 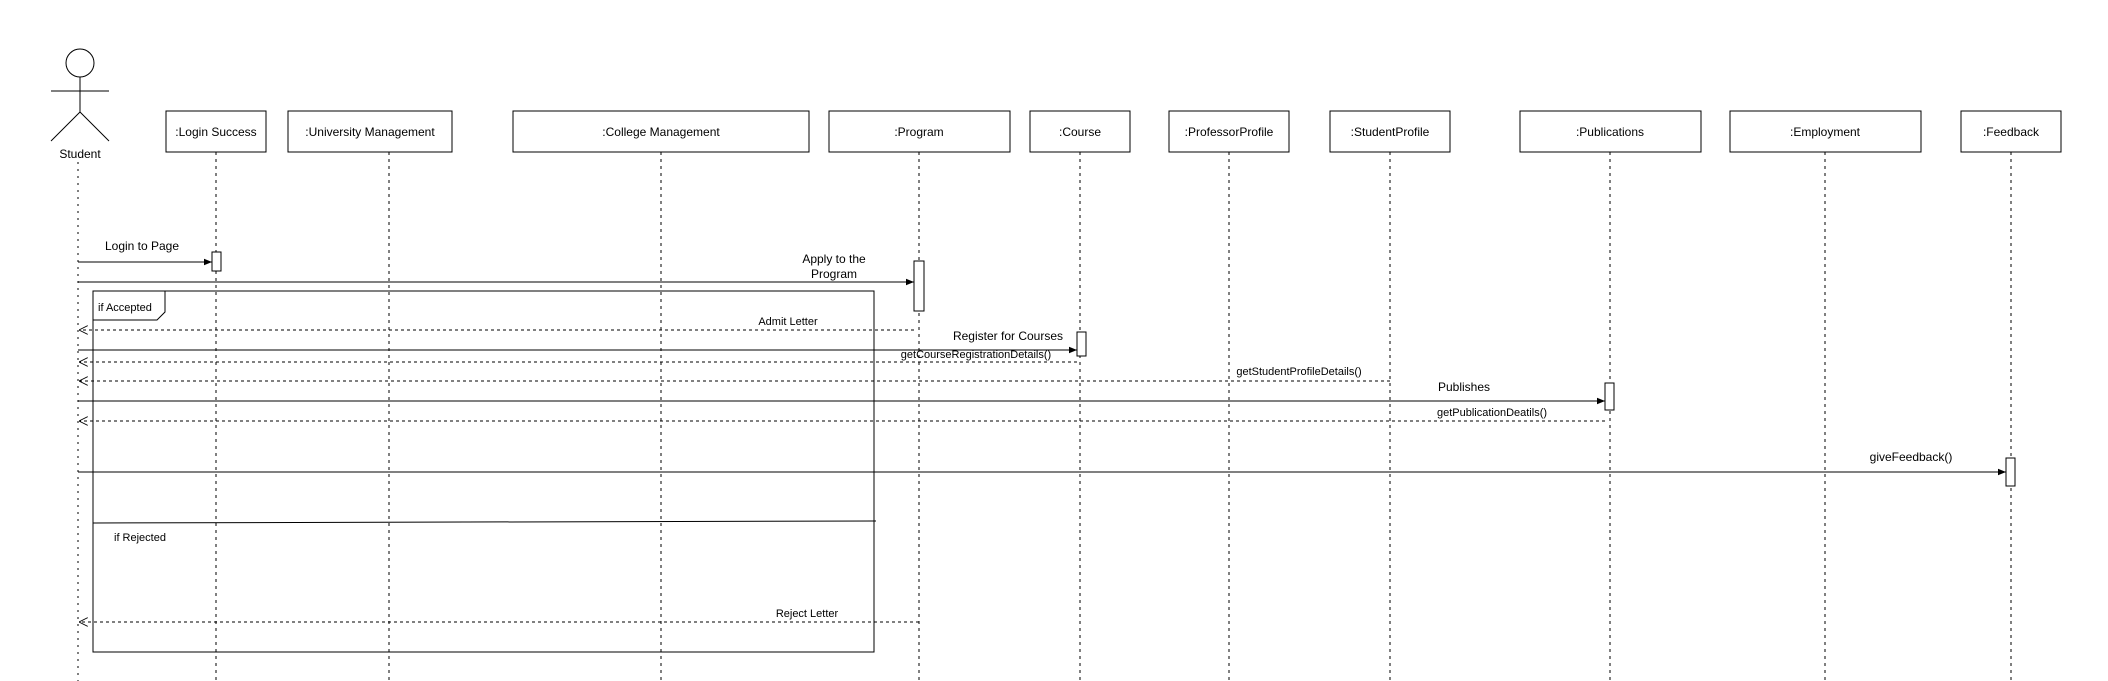 What do you see at coordinates (94, 126) in the screenshot?
I see `actor-right-leg` at bounding box center [94, 126].